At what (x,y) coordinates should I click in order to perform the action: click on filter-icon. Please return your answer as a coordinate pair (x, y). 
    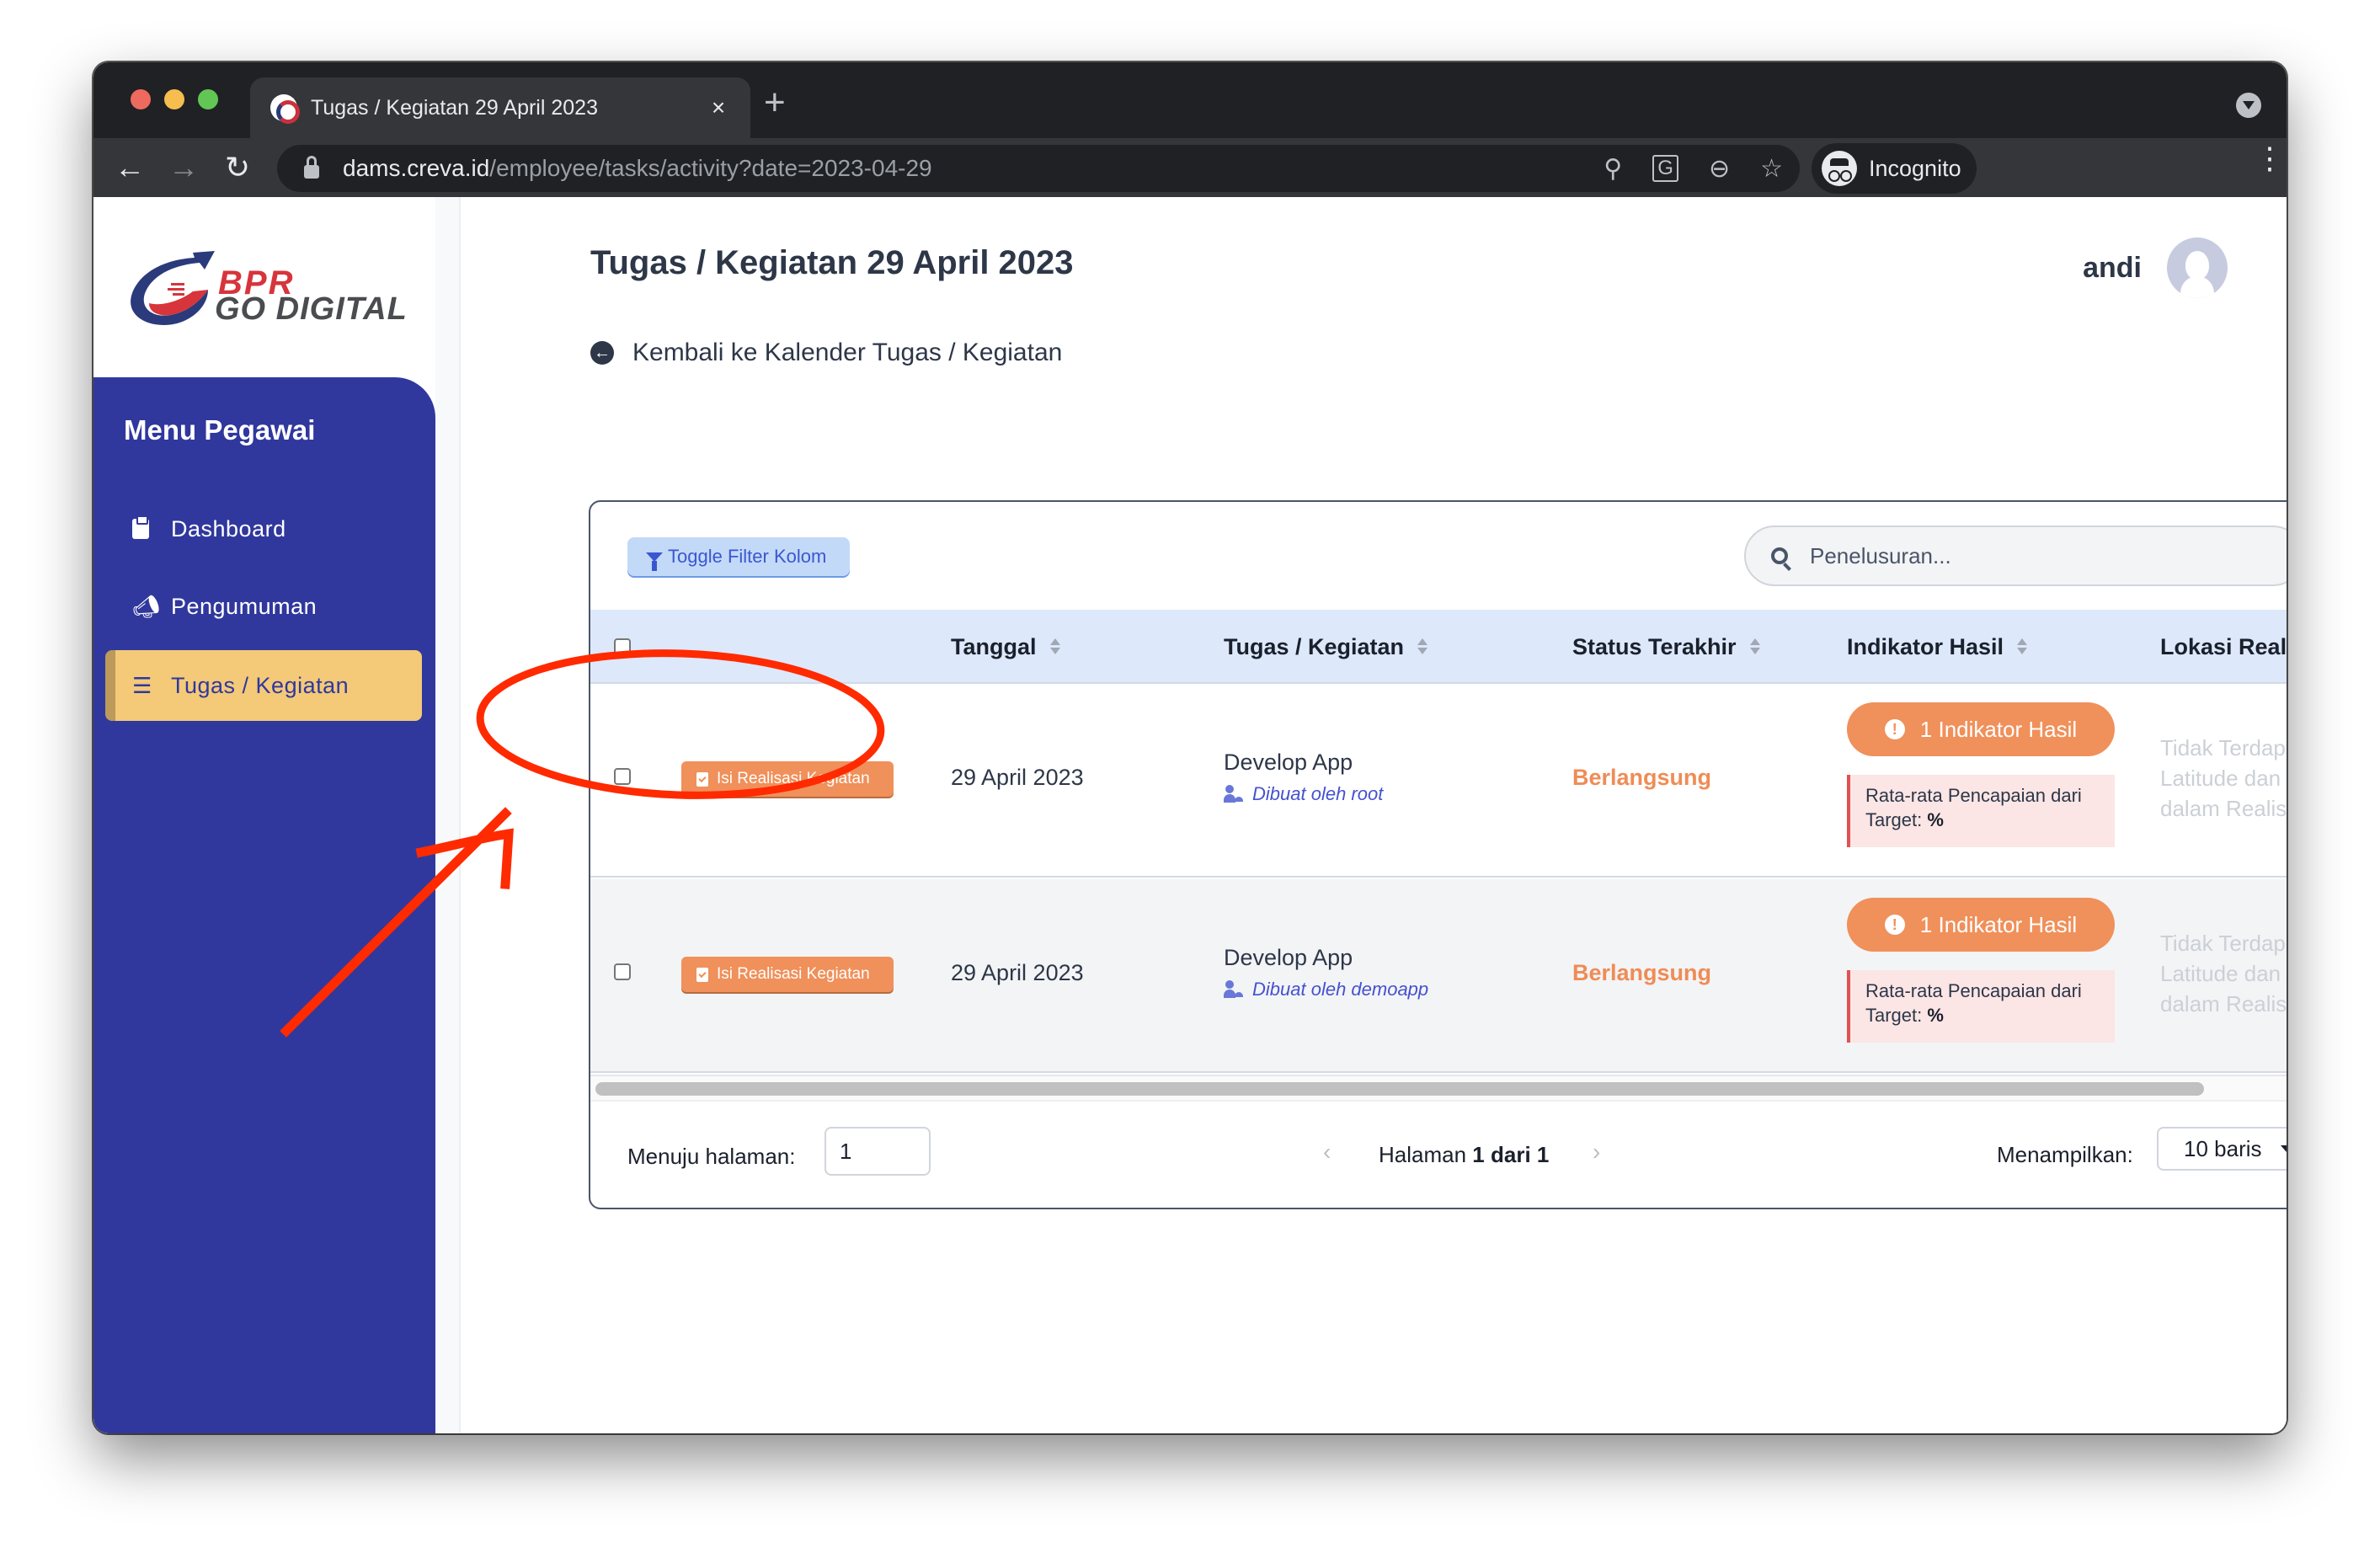
    Looking at the image, I should click on (654, 561).